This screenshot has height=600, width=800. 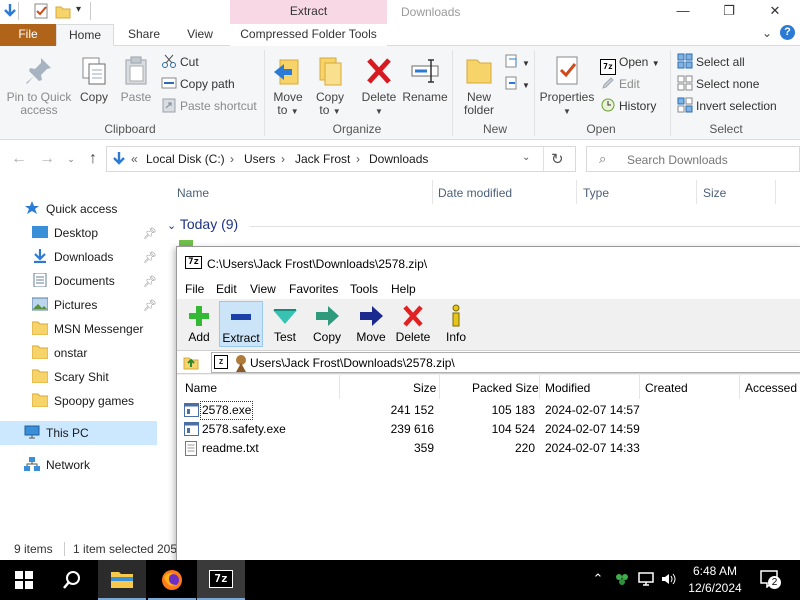 I want to click on breadcrumb-jack-frost: Jack Frost, so click(x=322, y=159).